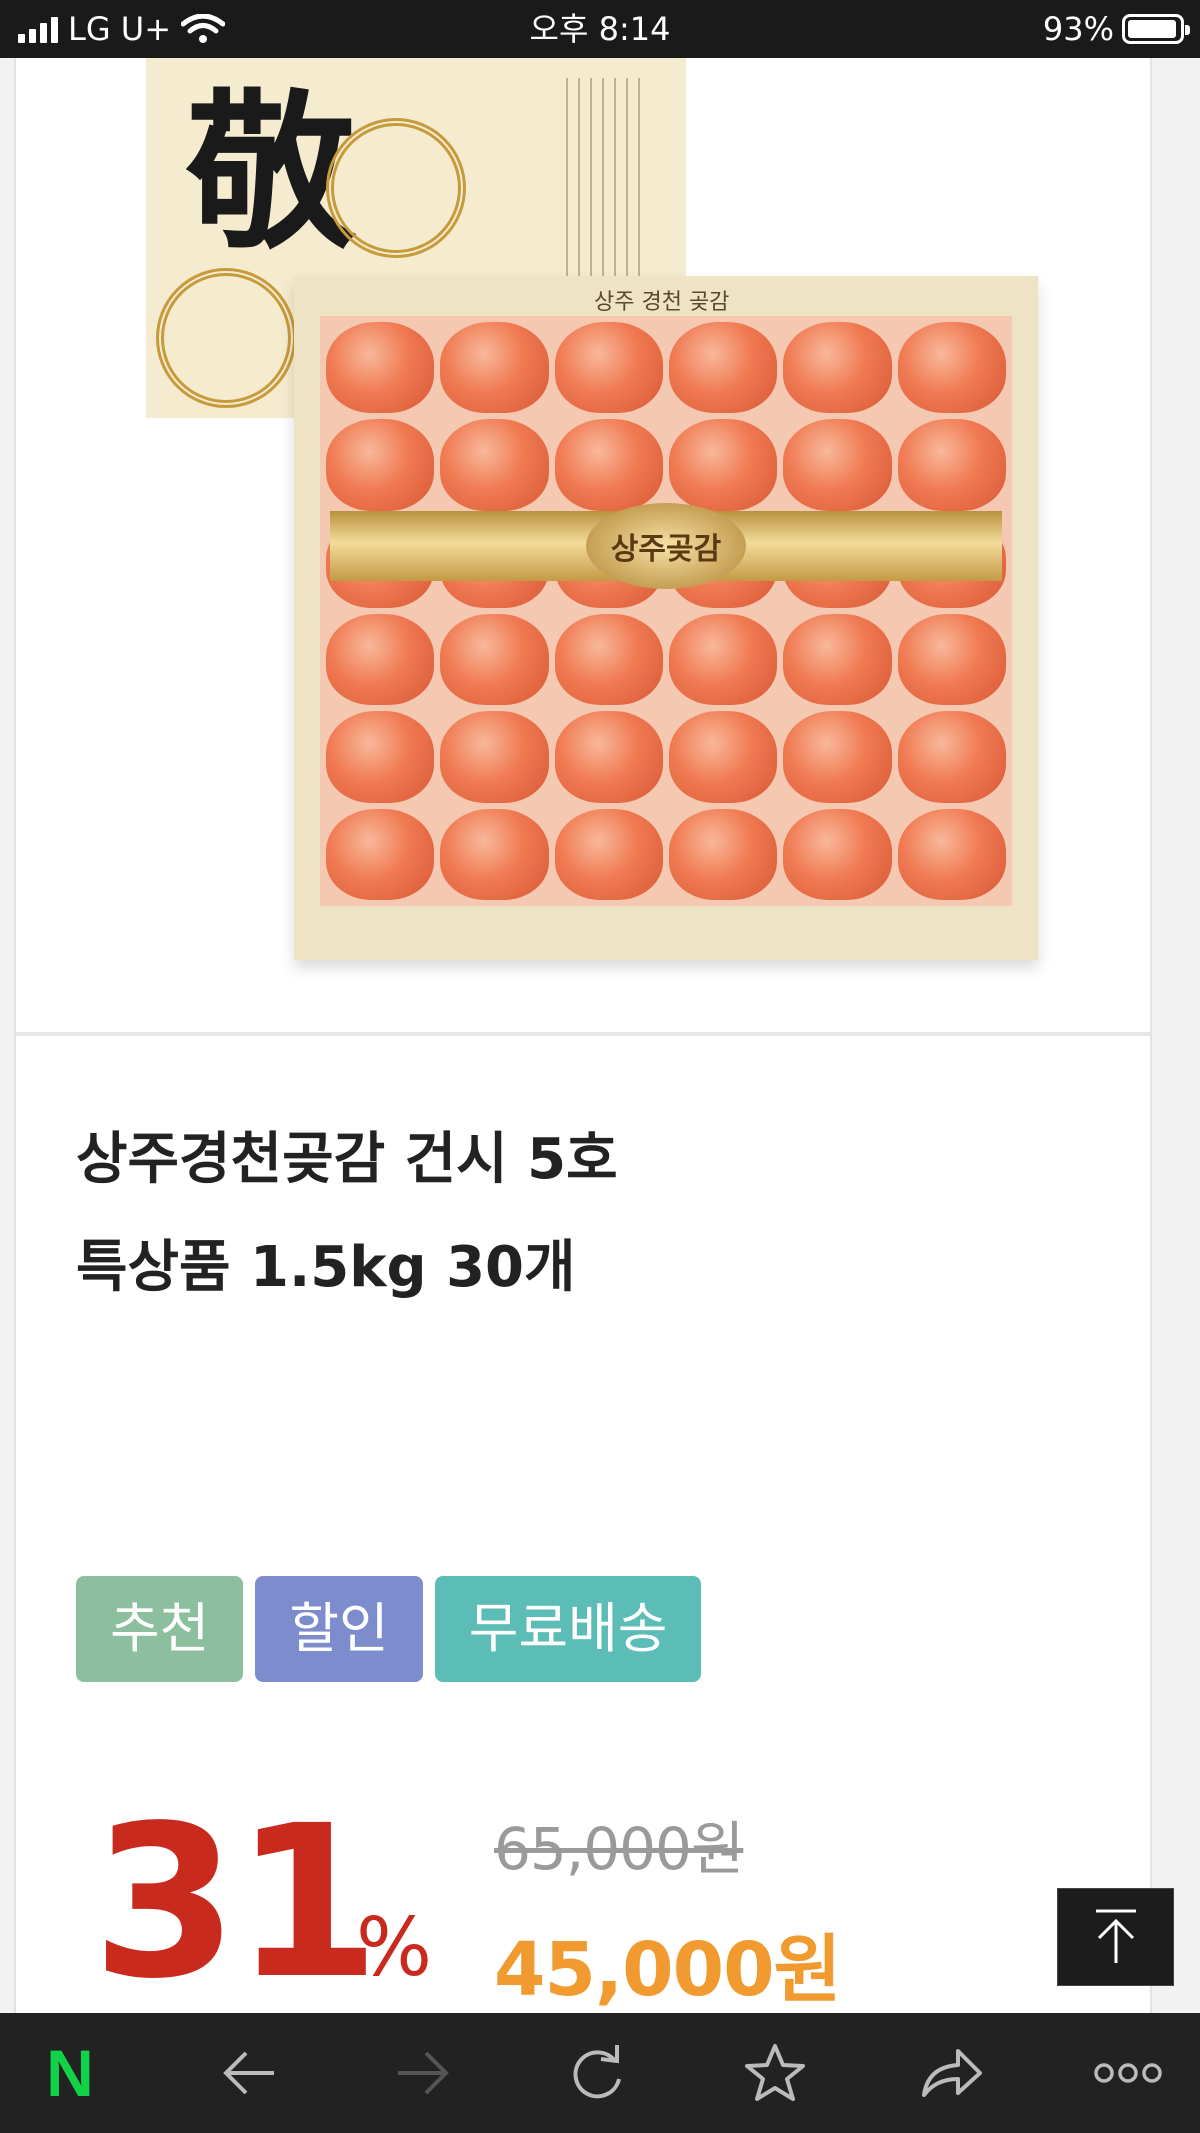 The image size is (1200, 2133). I want to click on forward-button, so click(422, 2073).